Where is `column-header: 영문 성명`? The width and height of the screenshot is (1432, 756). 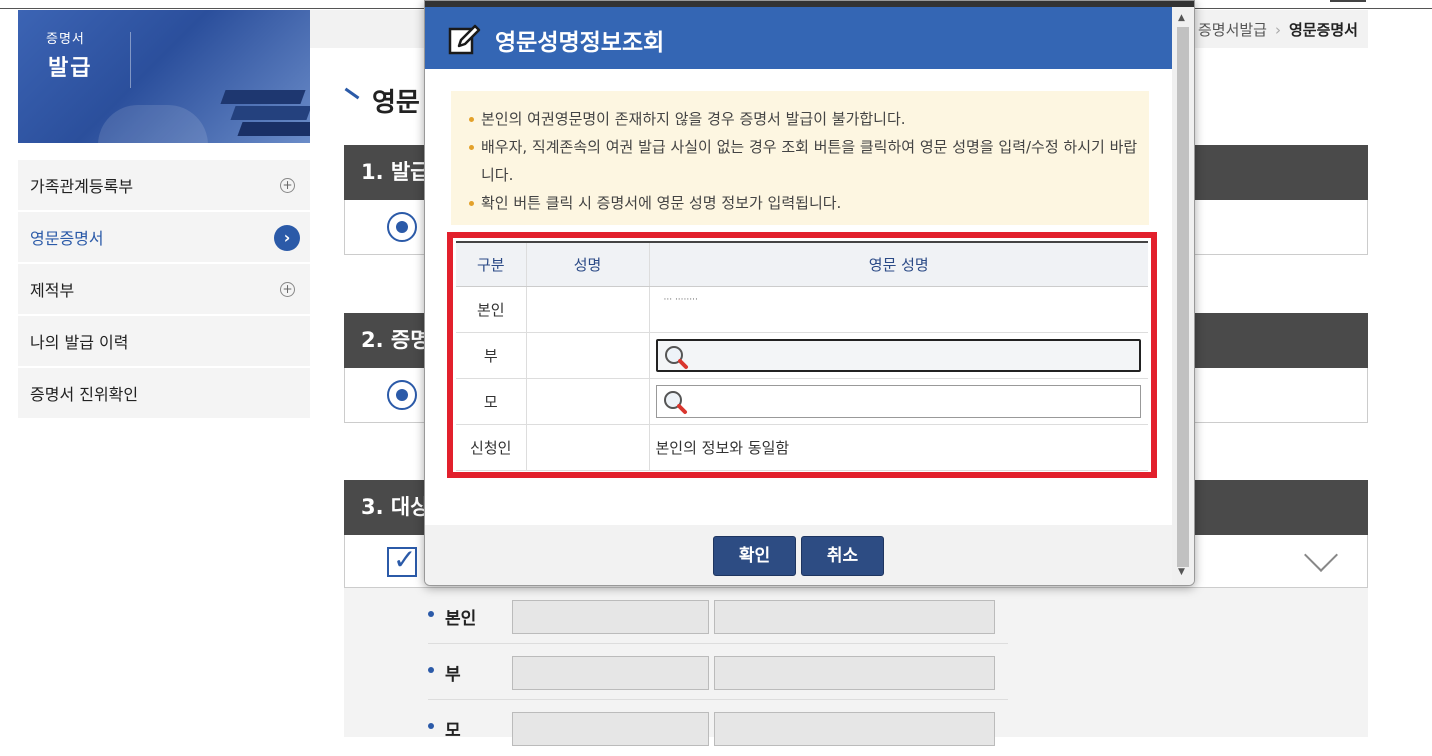
column-header: 영문 성명 is located at coordinates (898, 264).